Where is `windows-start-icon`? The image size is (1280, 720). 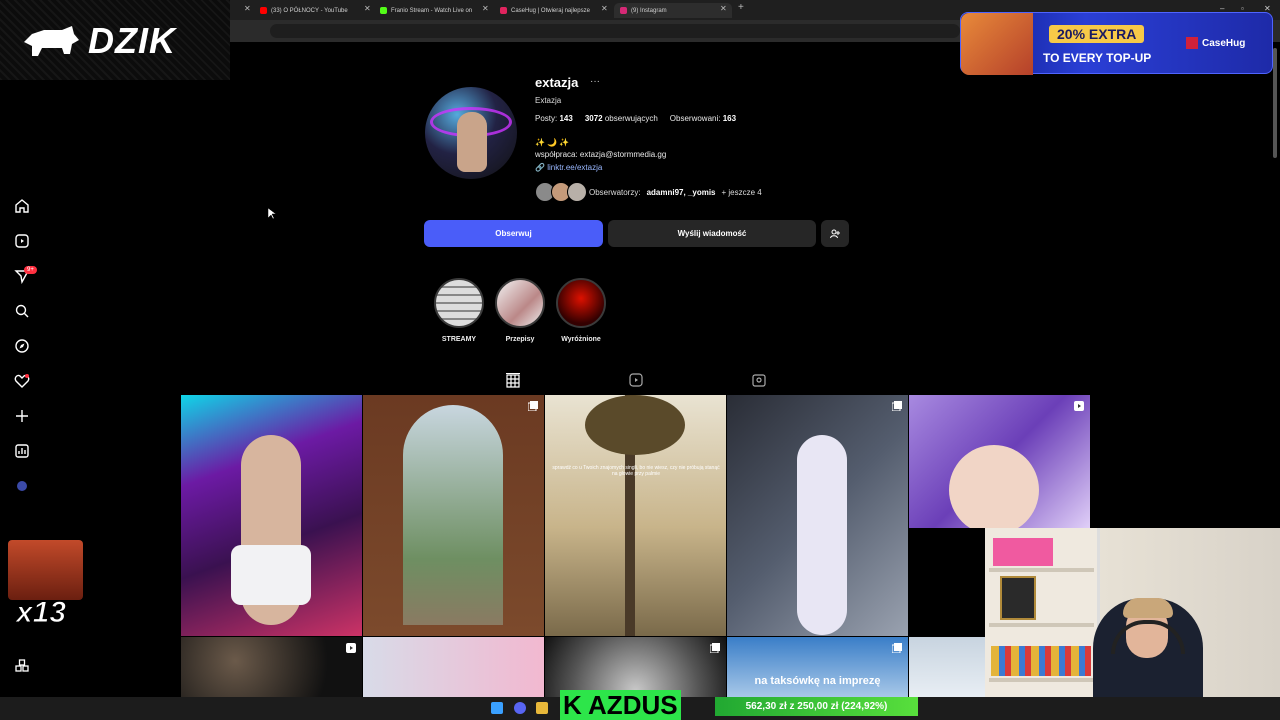
windows-start-icon is located at coordinates (497, 708).